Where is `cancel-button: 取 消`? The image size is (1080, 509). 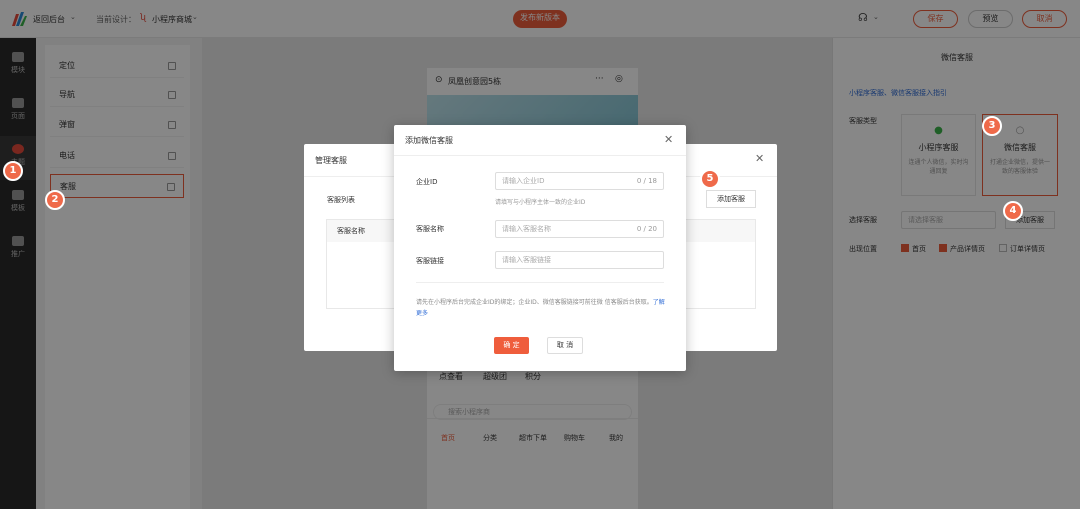
cancel-button: 取 消 is located at coordinates (565, 345).